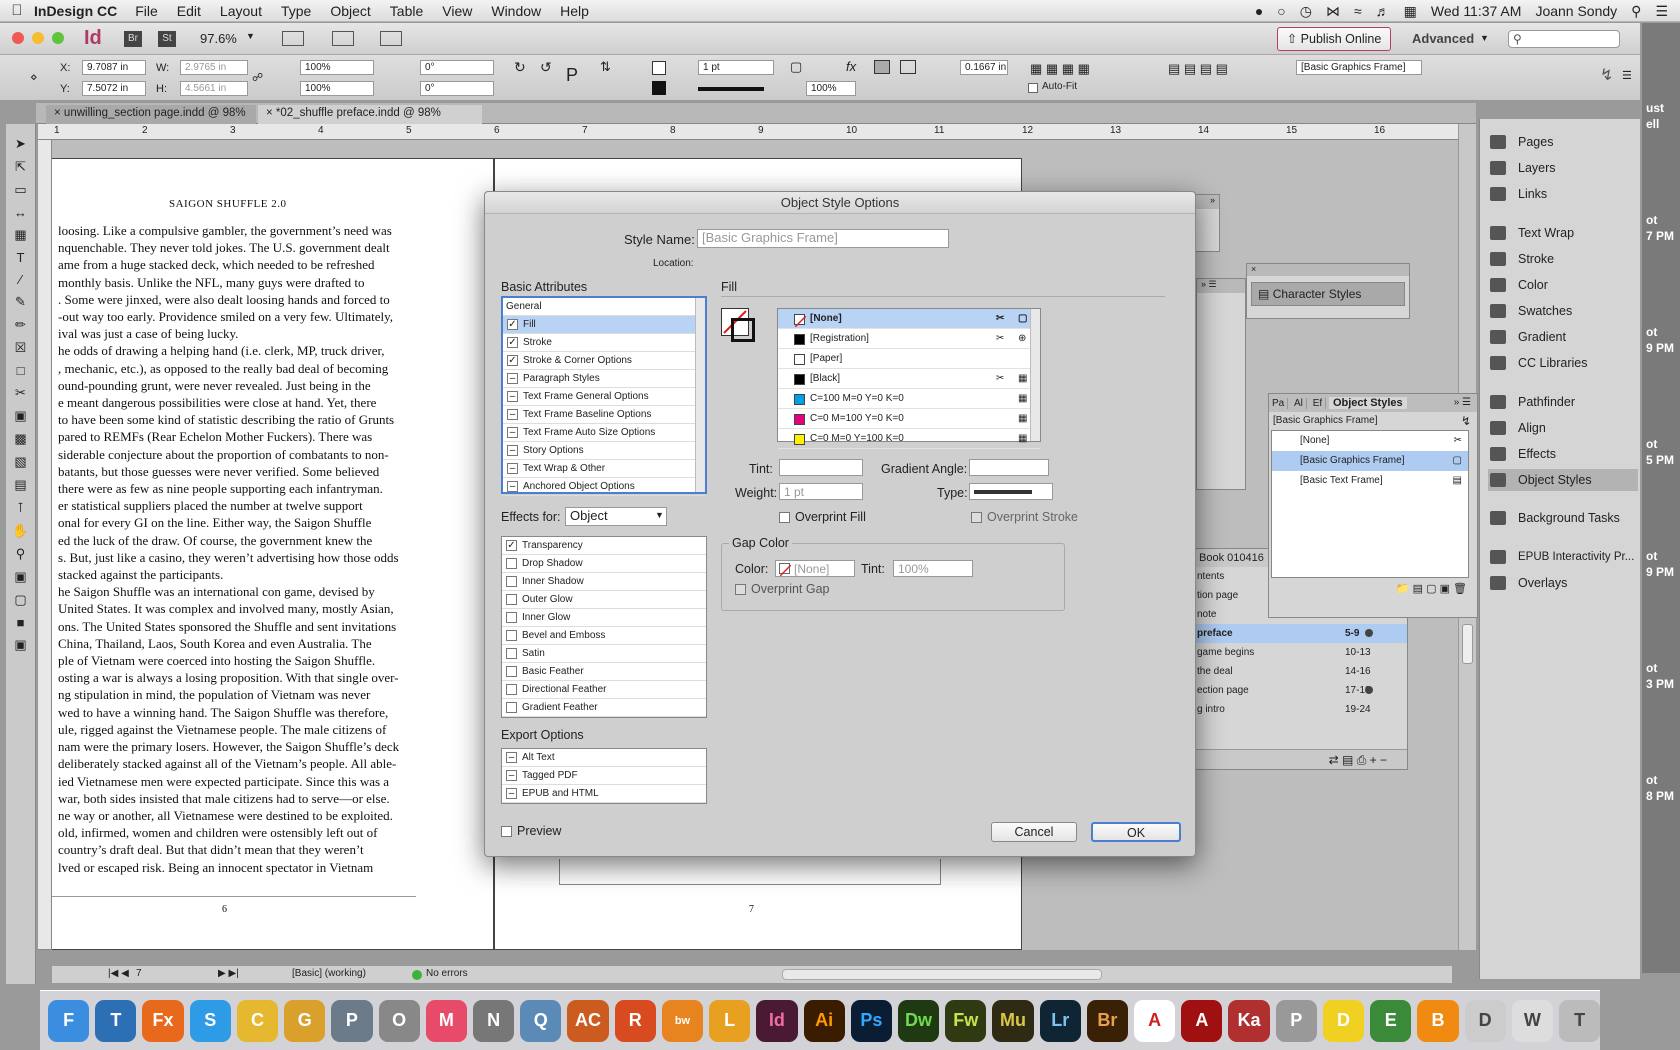 The width and height of the screenshot is (1680, 1050). What do you see at coordinates (1328, 294) in the screenshot?
I see `character-styles-tab: ▤ Character Styles` at bounding box center [1328, 294].